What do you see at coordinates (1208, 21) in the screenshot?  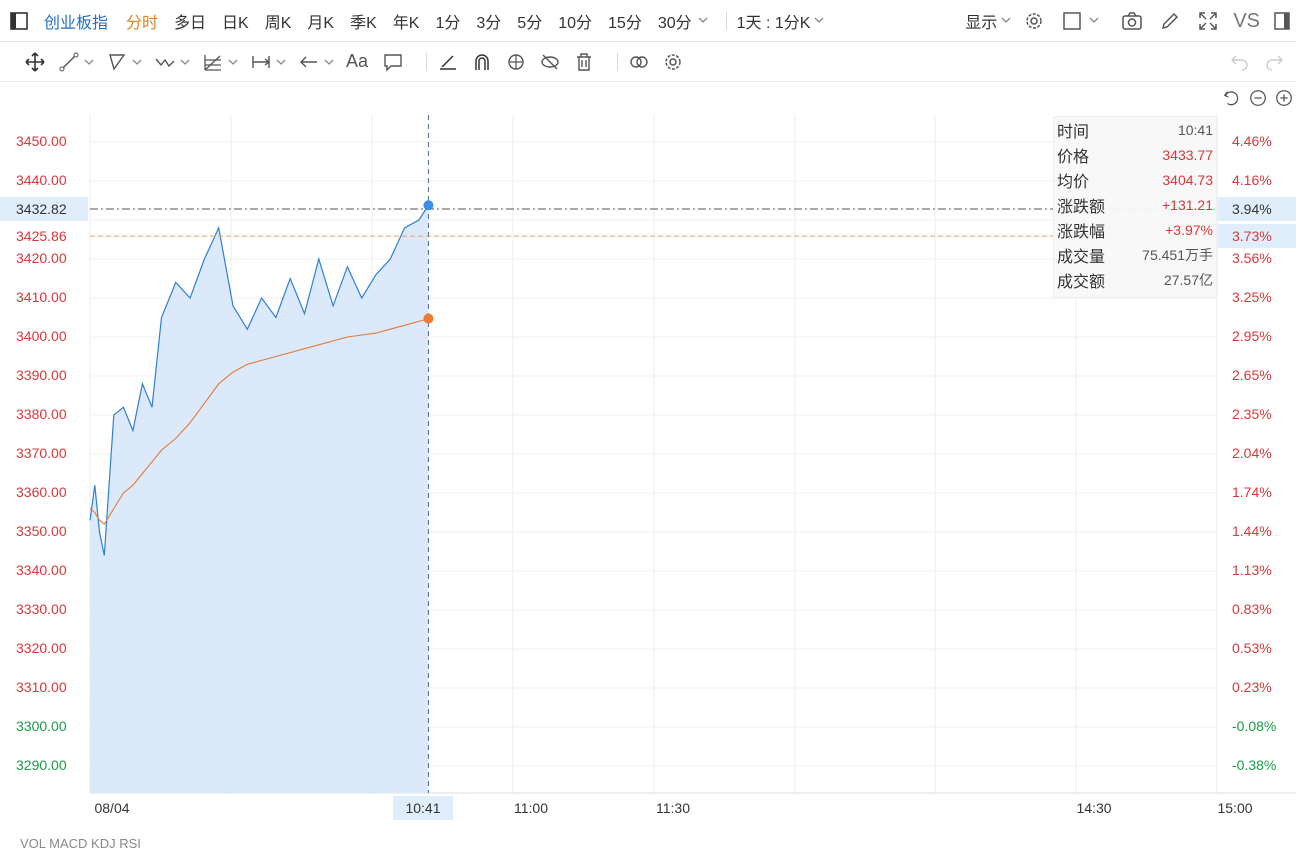 I see `fullscreen-icon` at bounding box center [1208, 21].